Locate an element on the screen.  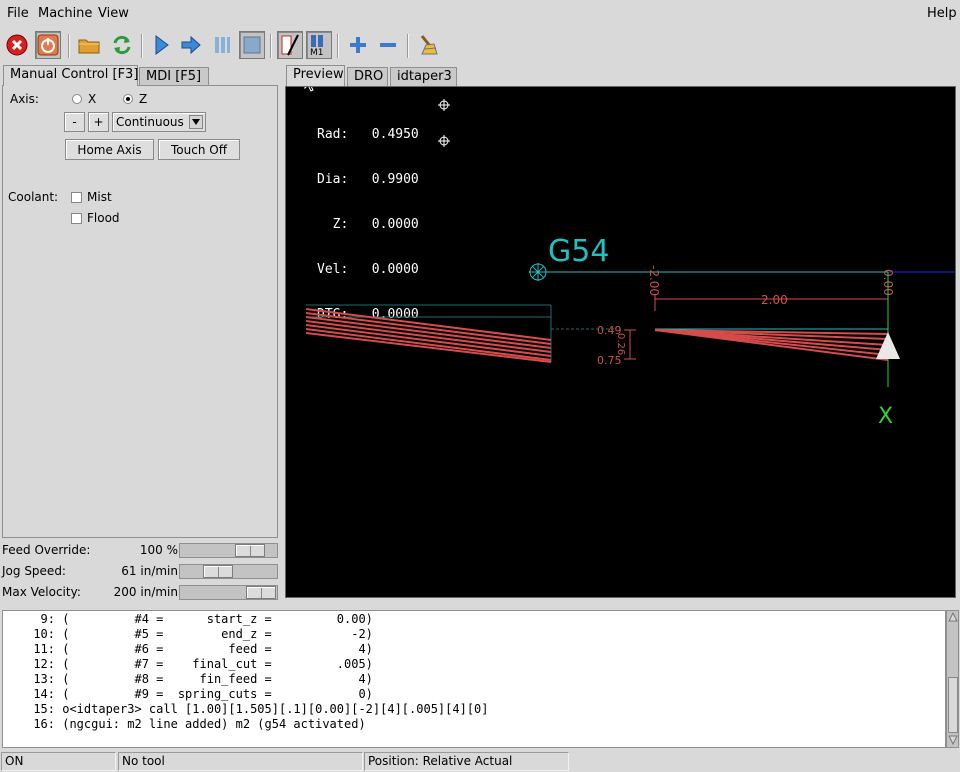
position-mode: Position: Relative Actual is located at coordinates (466, 761).